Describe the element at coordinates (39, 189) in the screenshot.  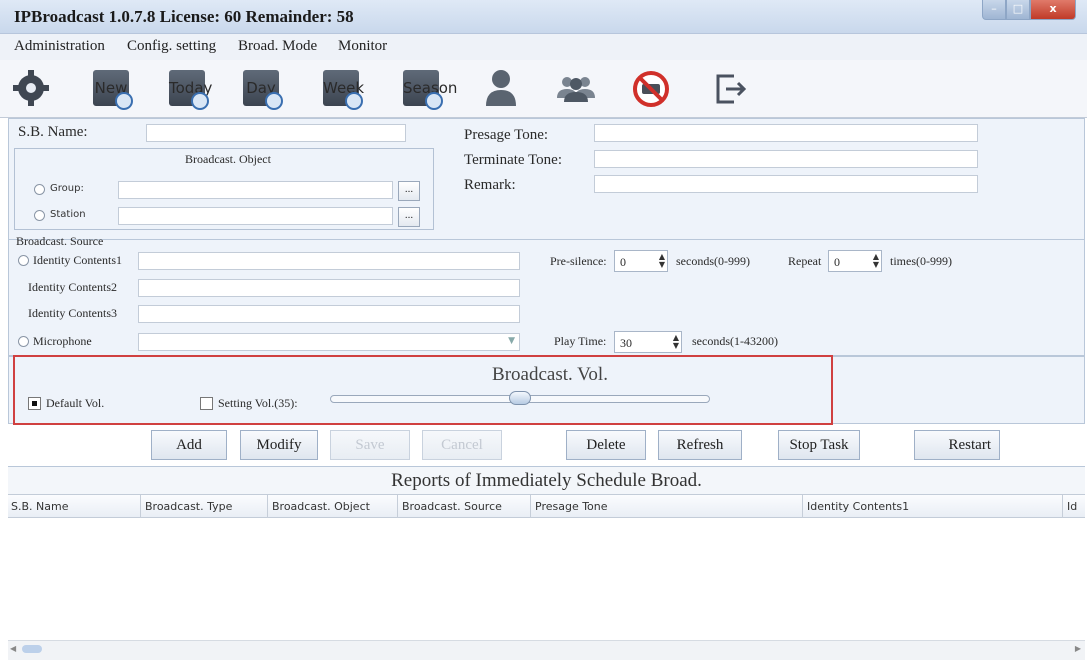
I see `group-radio` at that location.